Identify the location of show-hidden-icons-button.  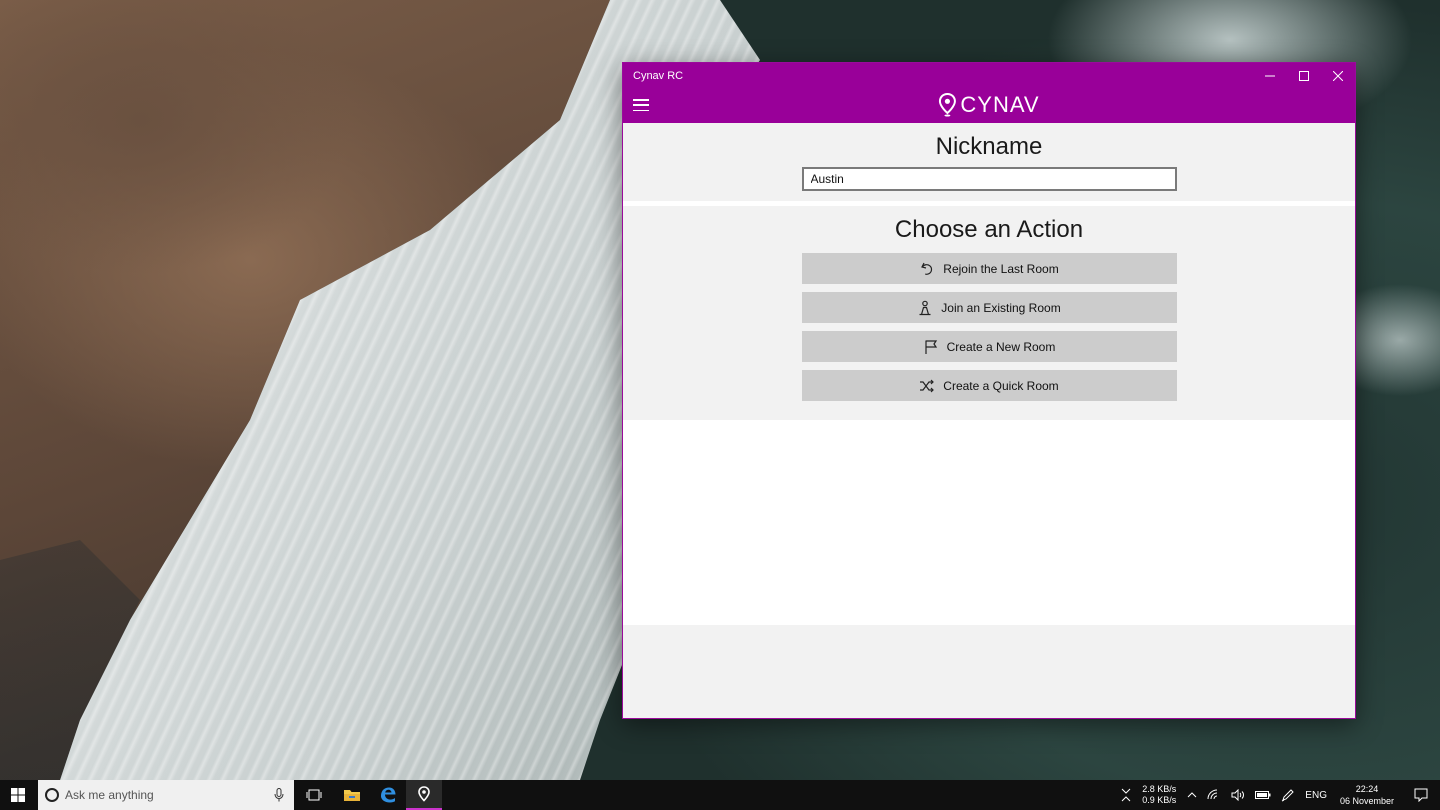
(1192, 795).